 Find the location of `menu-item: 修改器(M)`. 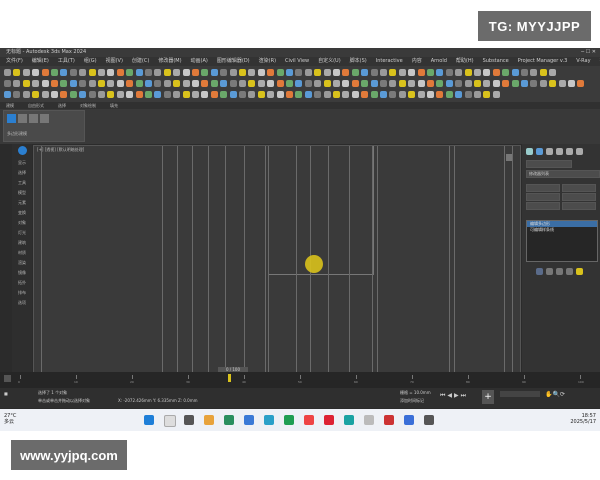

menu-item: 修改器(M) is located at coordinates (169, 61).